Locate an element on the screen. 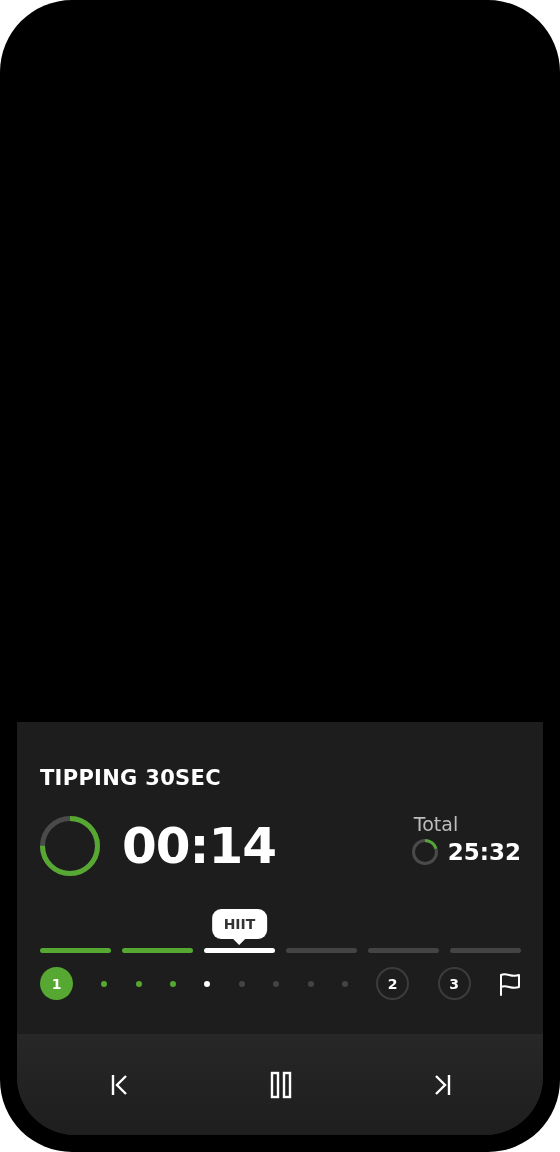 Image resolution: width=560 pixels, height=1152 pixels. total-ring-icon is located at coordinates (424, 852).